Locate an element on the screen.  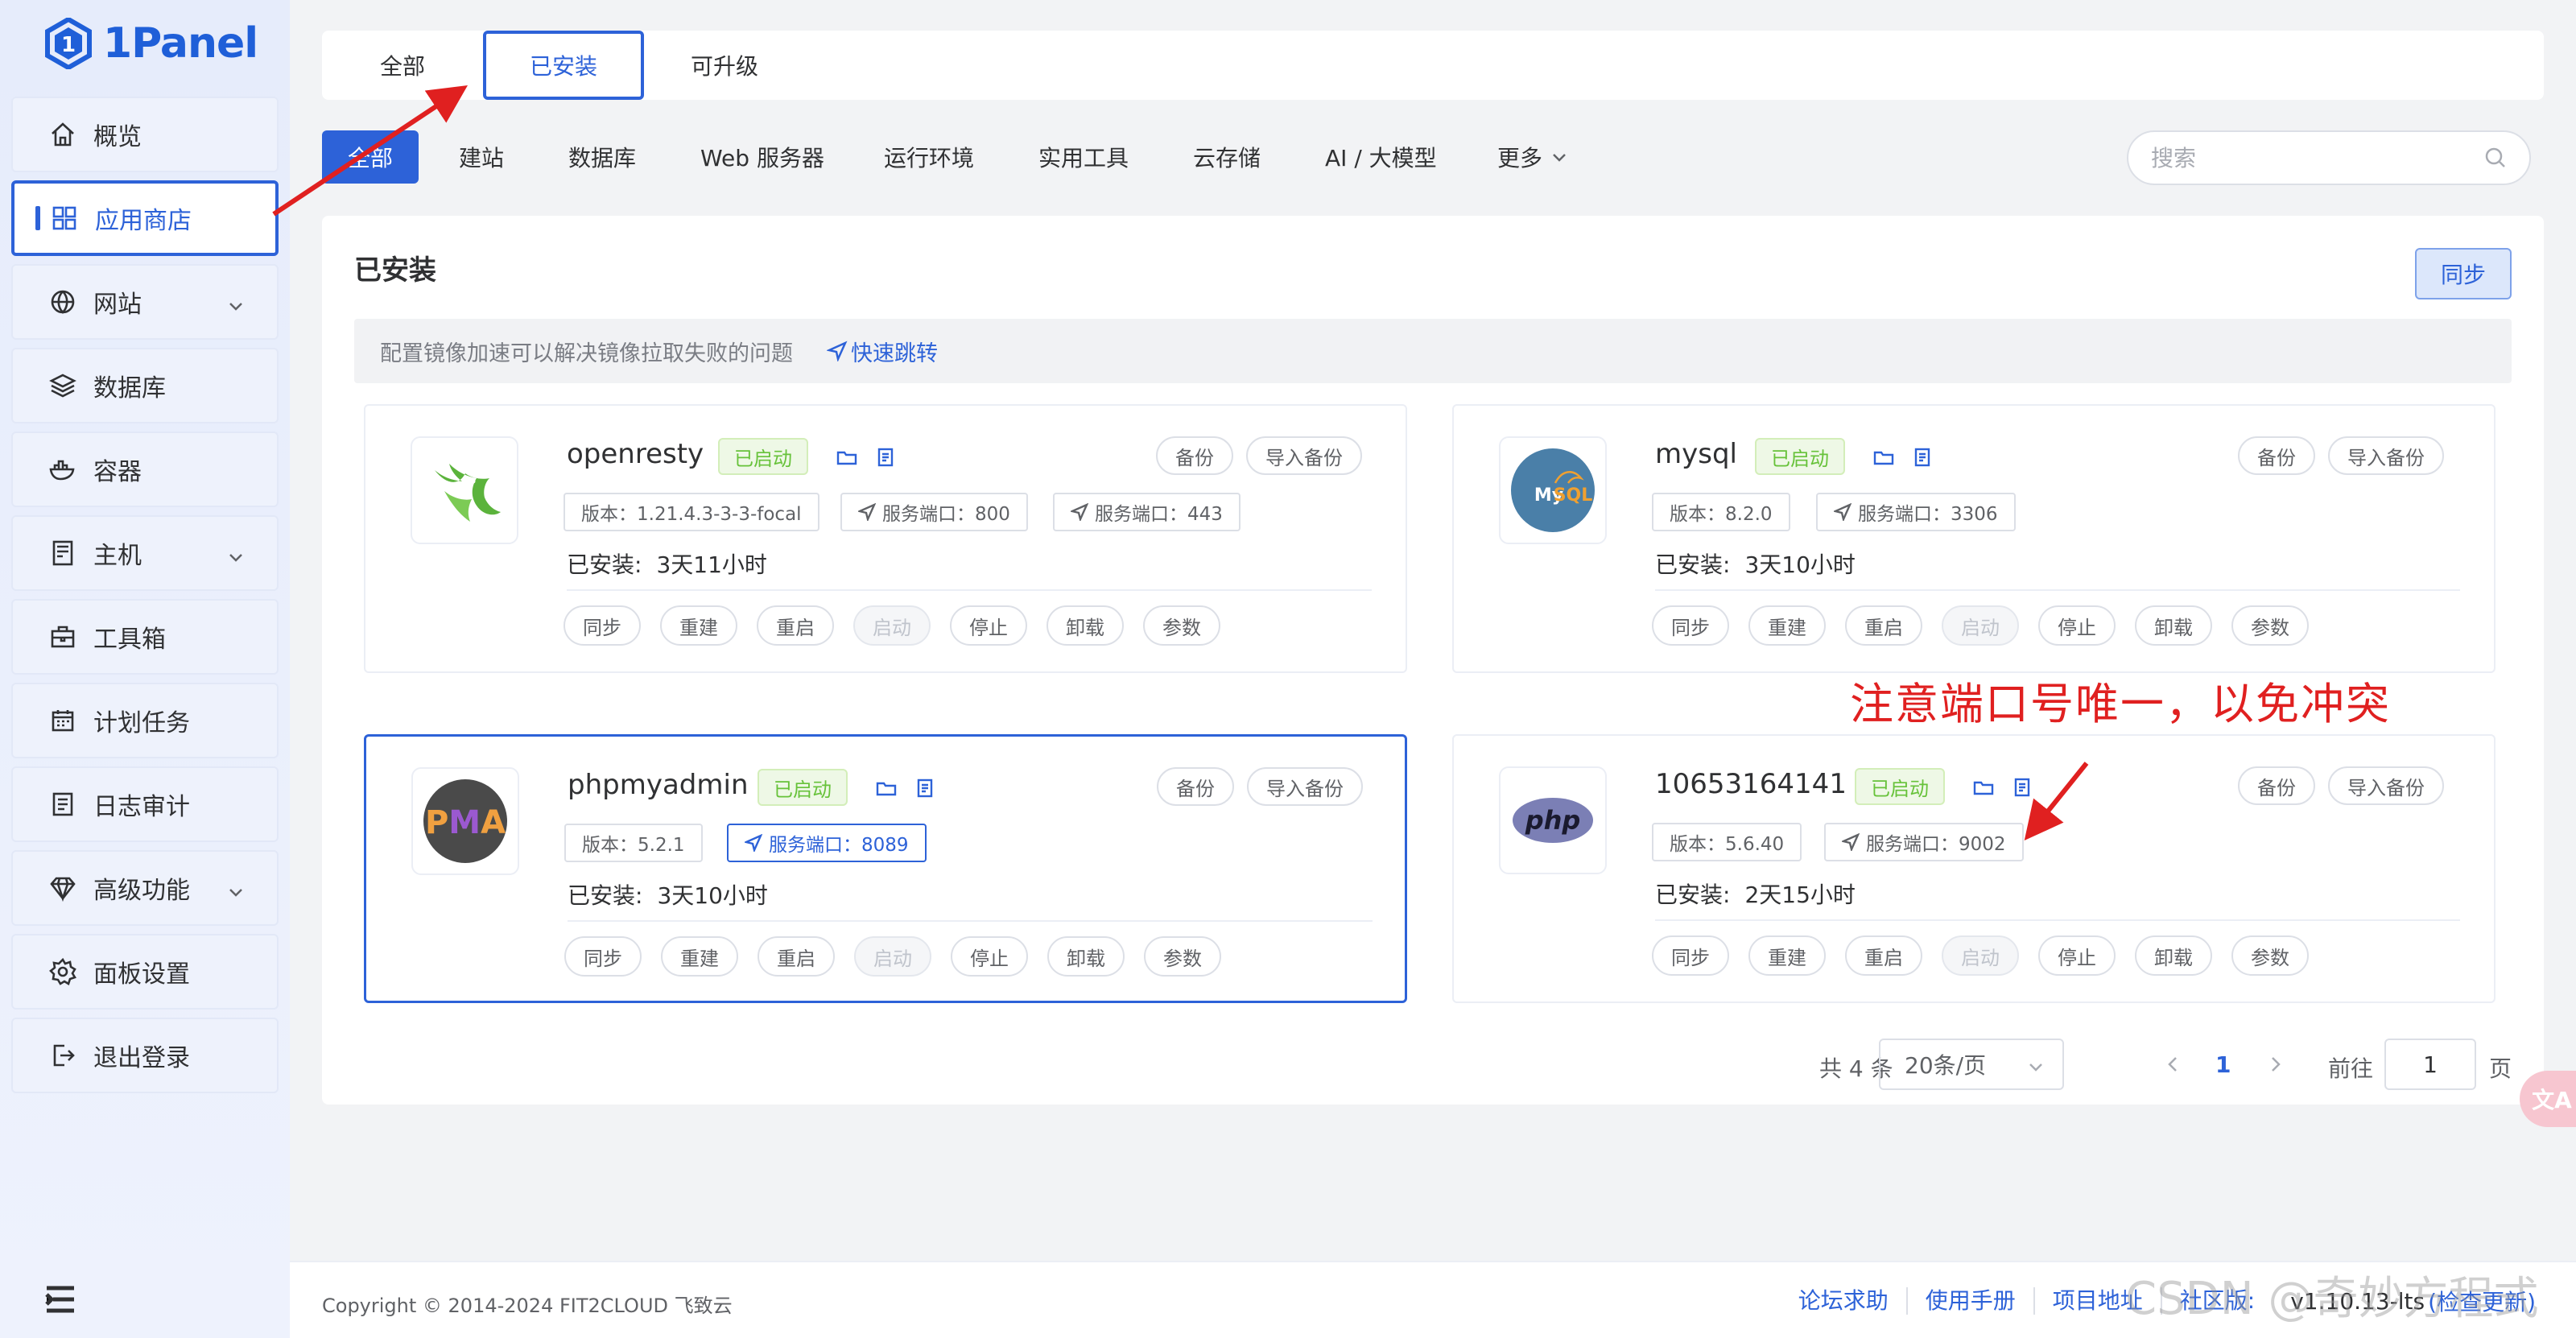
port-tag: 服务端口：3306 is located at coordinates (1916, 512).